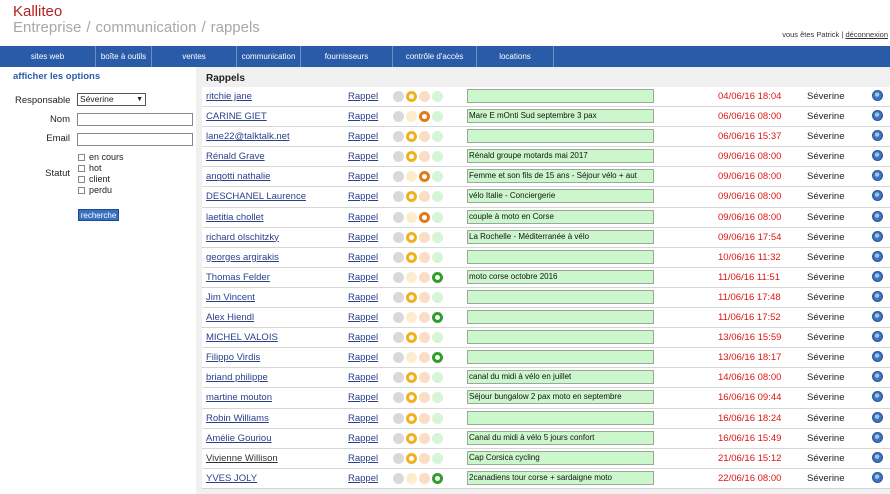  What do you see at coordinates (236, 116) in the screenshot?
I see `contact-name-link: CARINE GIET` at bounding box center [236, 116].